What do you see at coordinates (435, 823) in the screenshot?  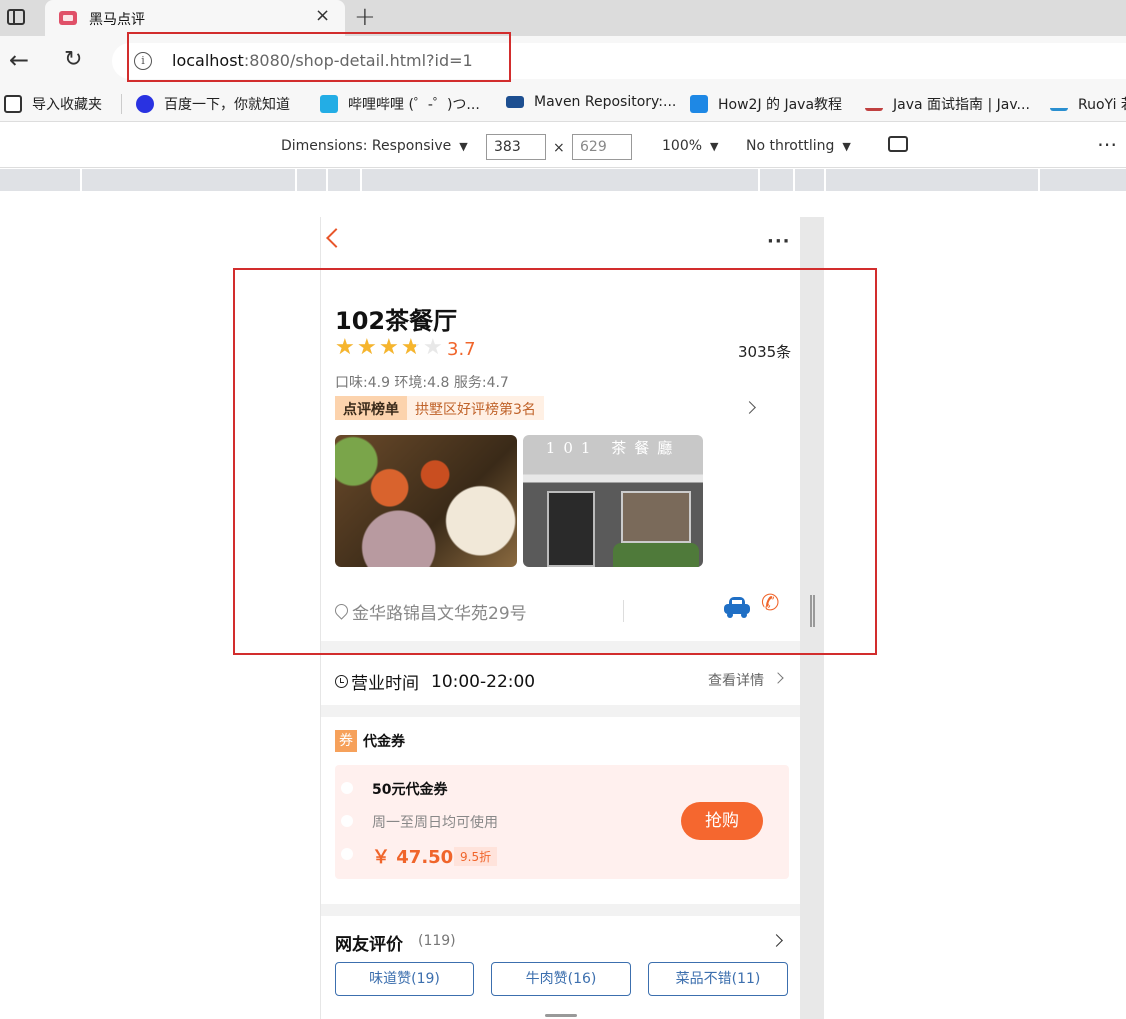 I see `voucher-desc: 周一至周日均可使用` at bounding box center [435, 823].